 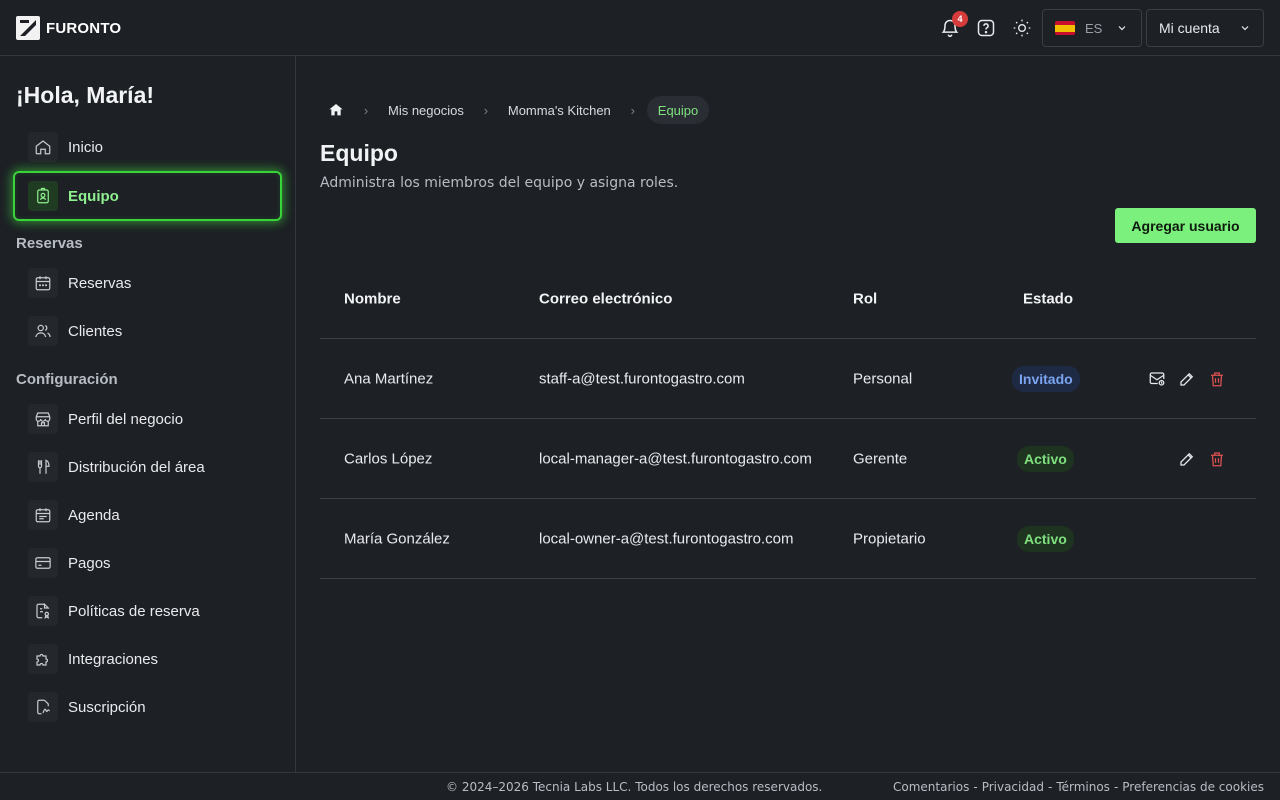 What do you see at coordinates (95, 331) in the screenshot?
I see `sidebar-item-label: Clientes` at bounding box center [95, 331].